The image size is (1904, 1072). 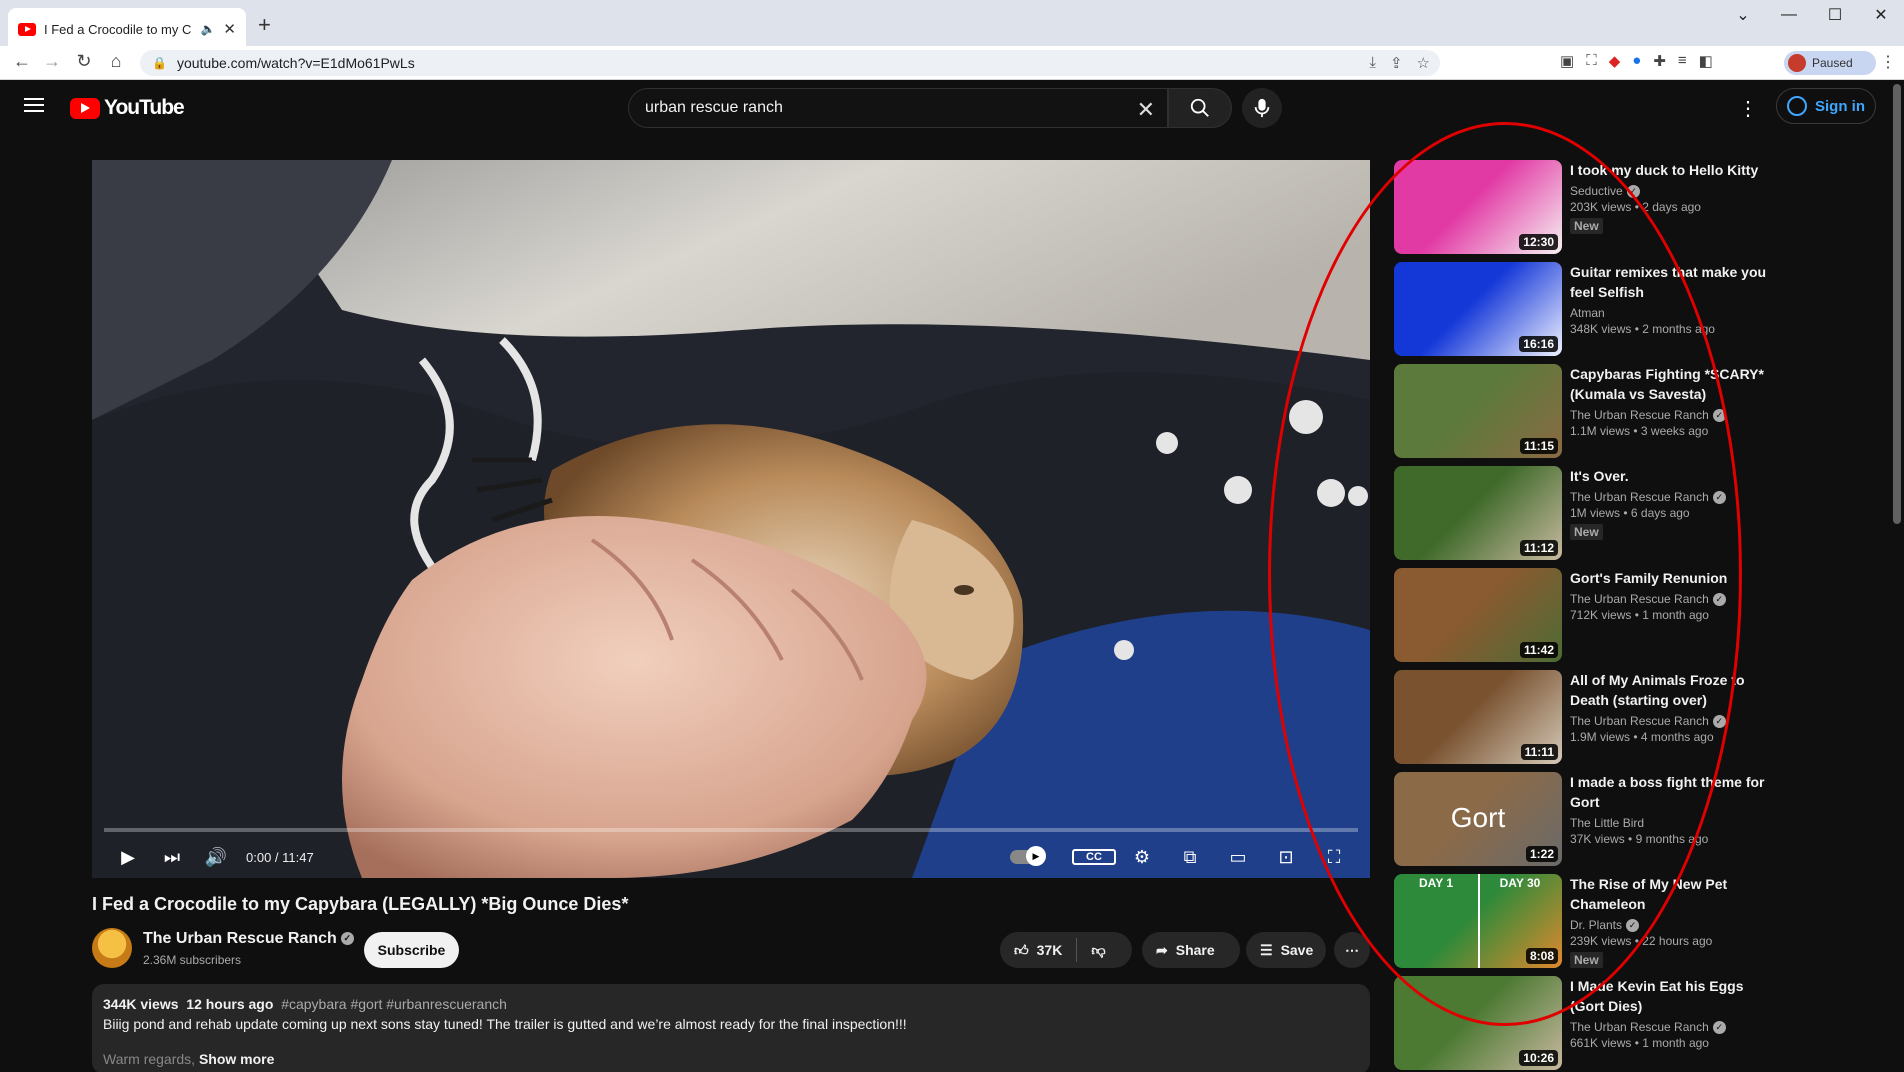 What do you see at coordinates (1670, 191) in the screenshot?
I see `recommendation-channel: Seductive ✓` at bounding box center [1670, 191].